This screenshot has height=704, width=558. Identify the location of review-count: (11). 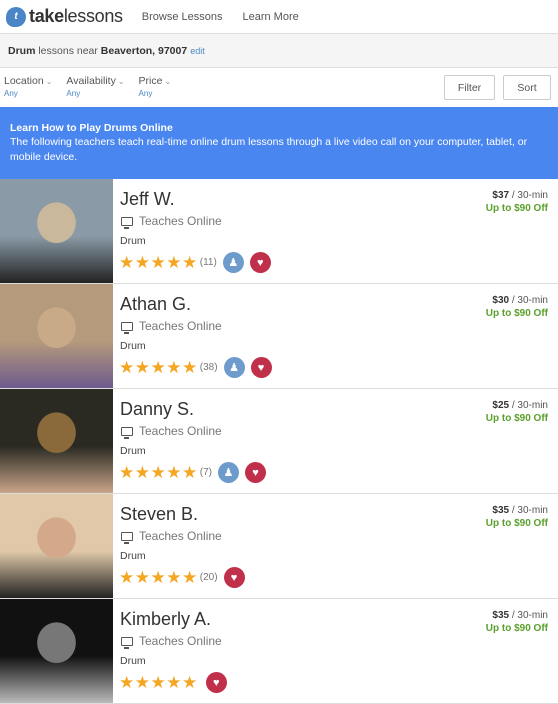
(208, 262).